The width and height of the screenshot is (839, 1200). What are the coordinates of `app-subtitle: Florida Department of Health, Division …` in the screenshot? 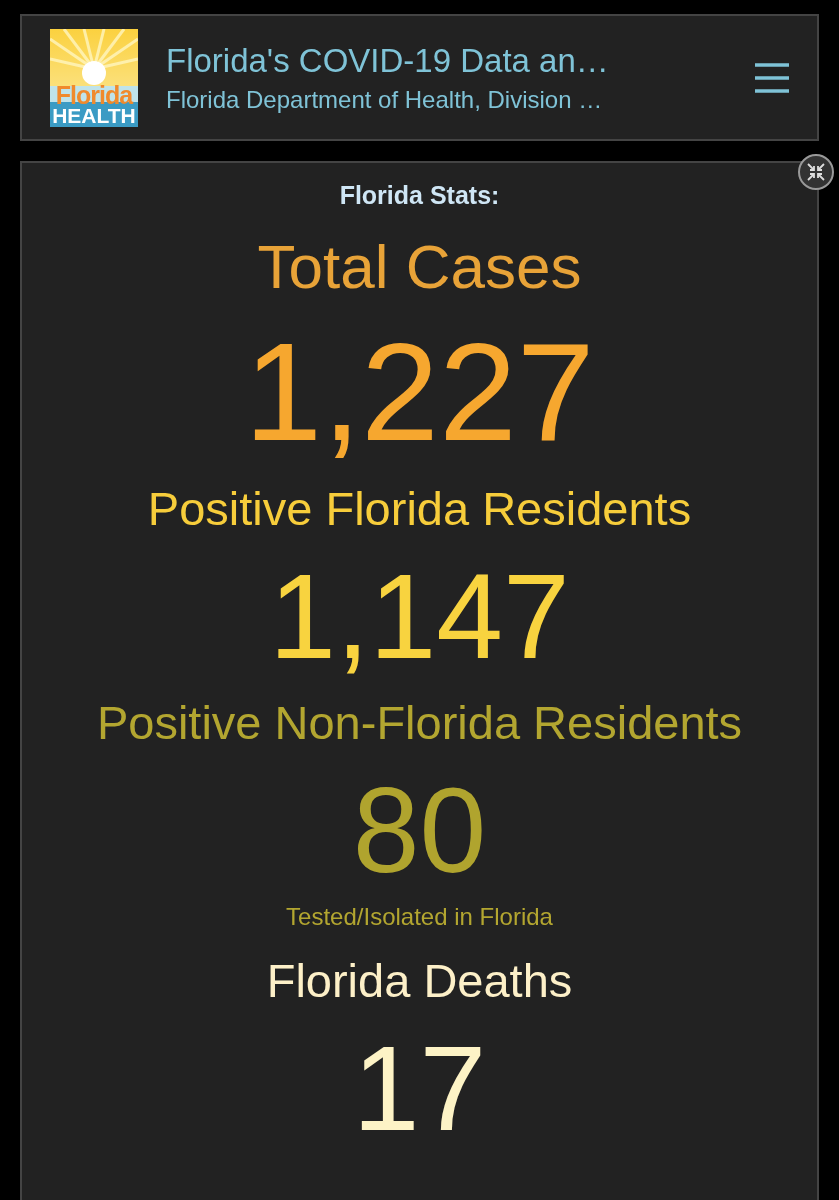 It's located at (385, 99).